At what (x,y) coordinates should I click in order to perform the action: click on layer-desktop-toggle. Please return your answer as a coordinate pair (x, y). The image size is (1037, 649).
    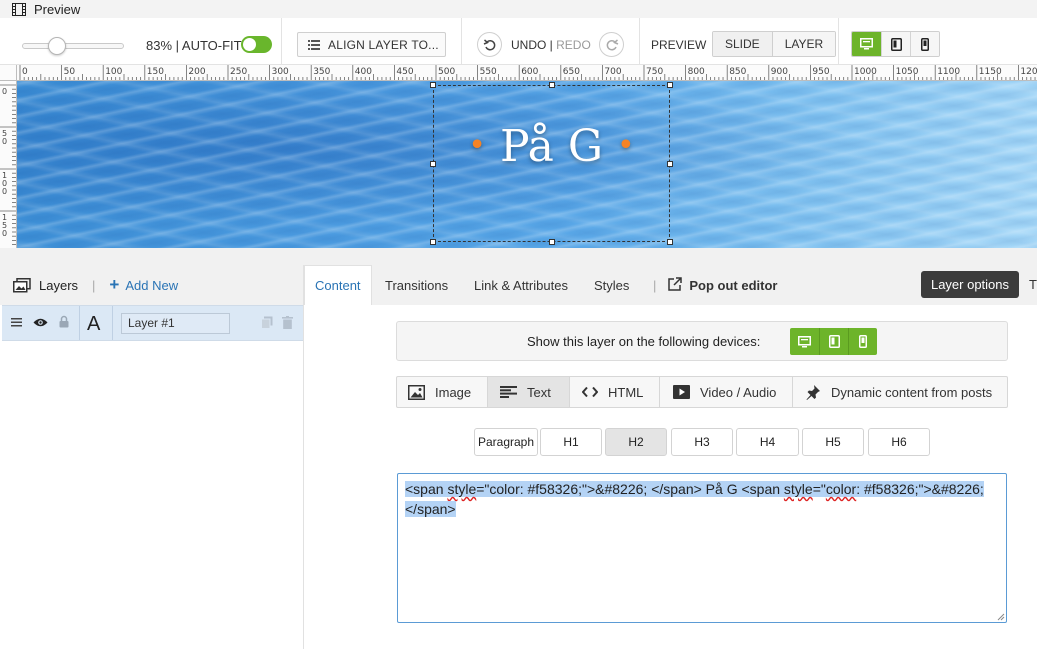
    Looking at the image, I should click on (804, 341).